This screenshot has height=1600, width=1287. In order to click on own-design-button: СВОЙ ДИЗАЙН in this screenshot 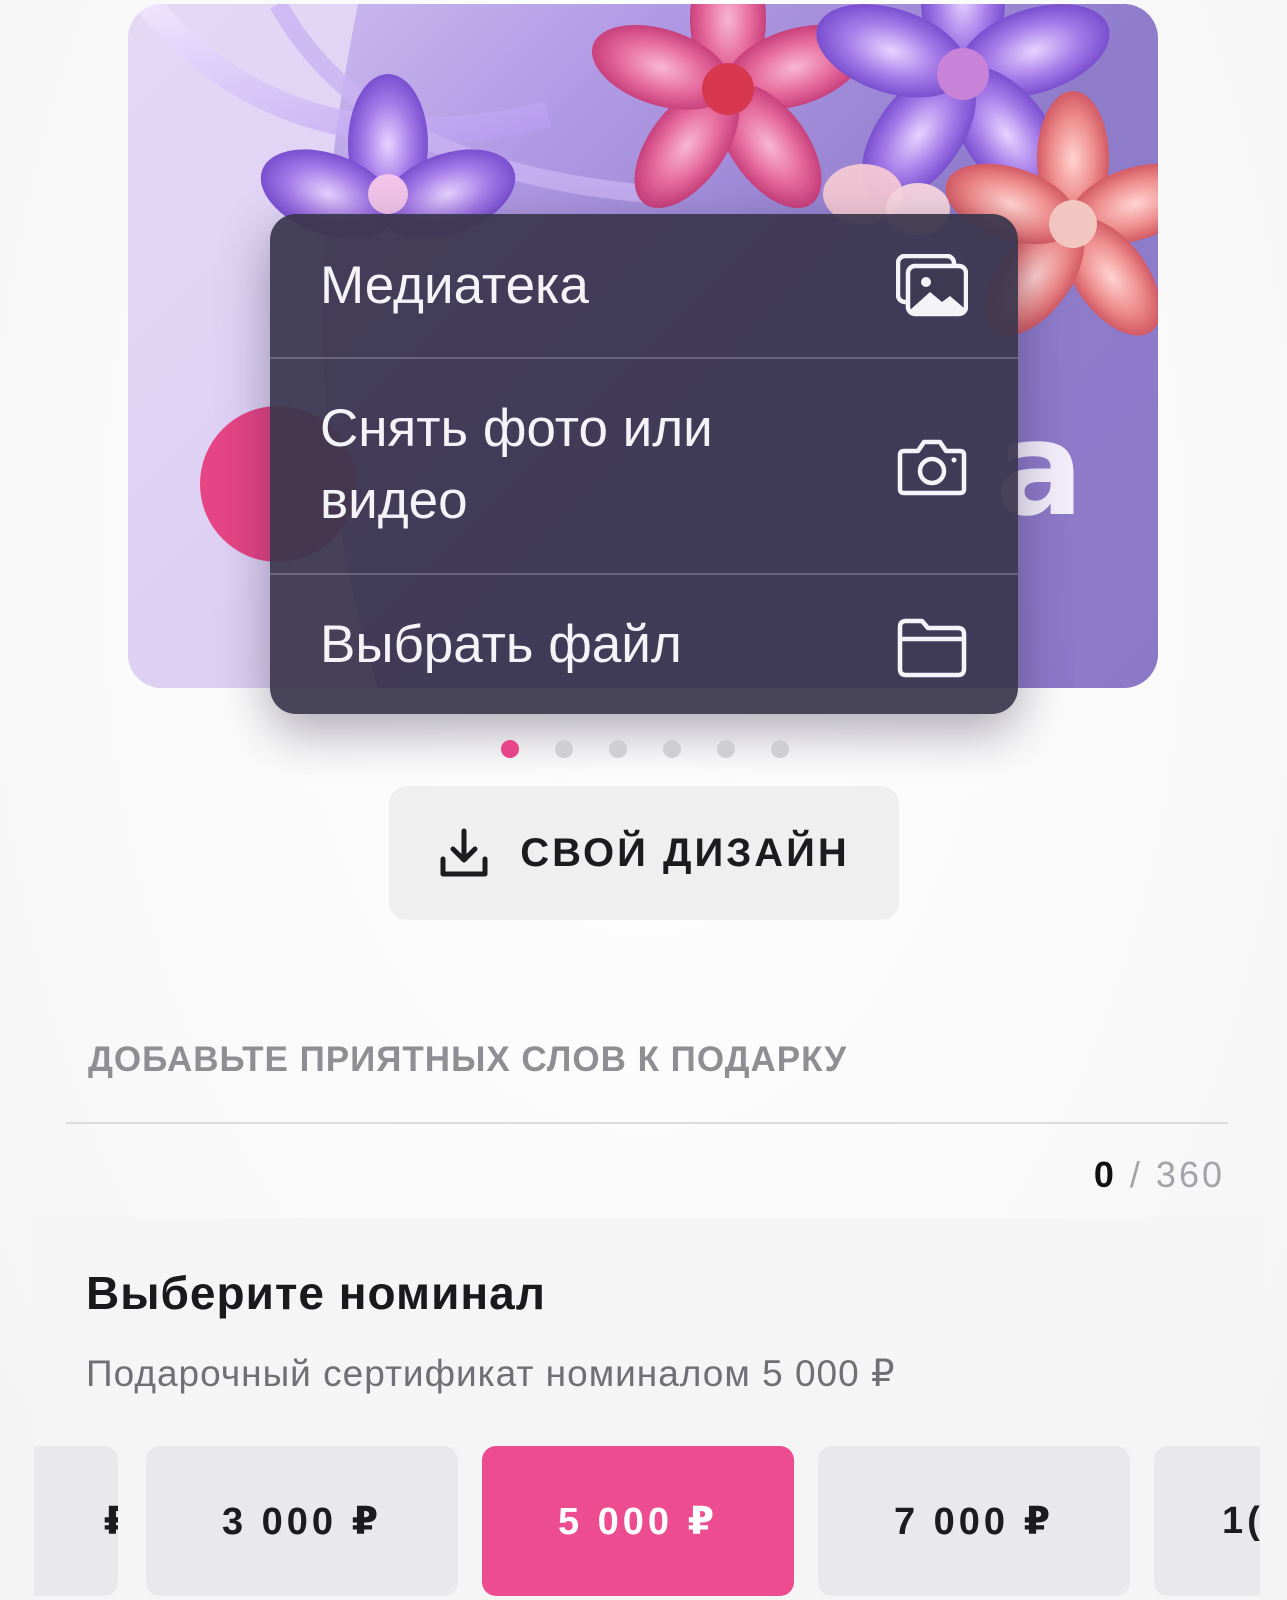, I will do `click(644, 853)`.